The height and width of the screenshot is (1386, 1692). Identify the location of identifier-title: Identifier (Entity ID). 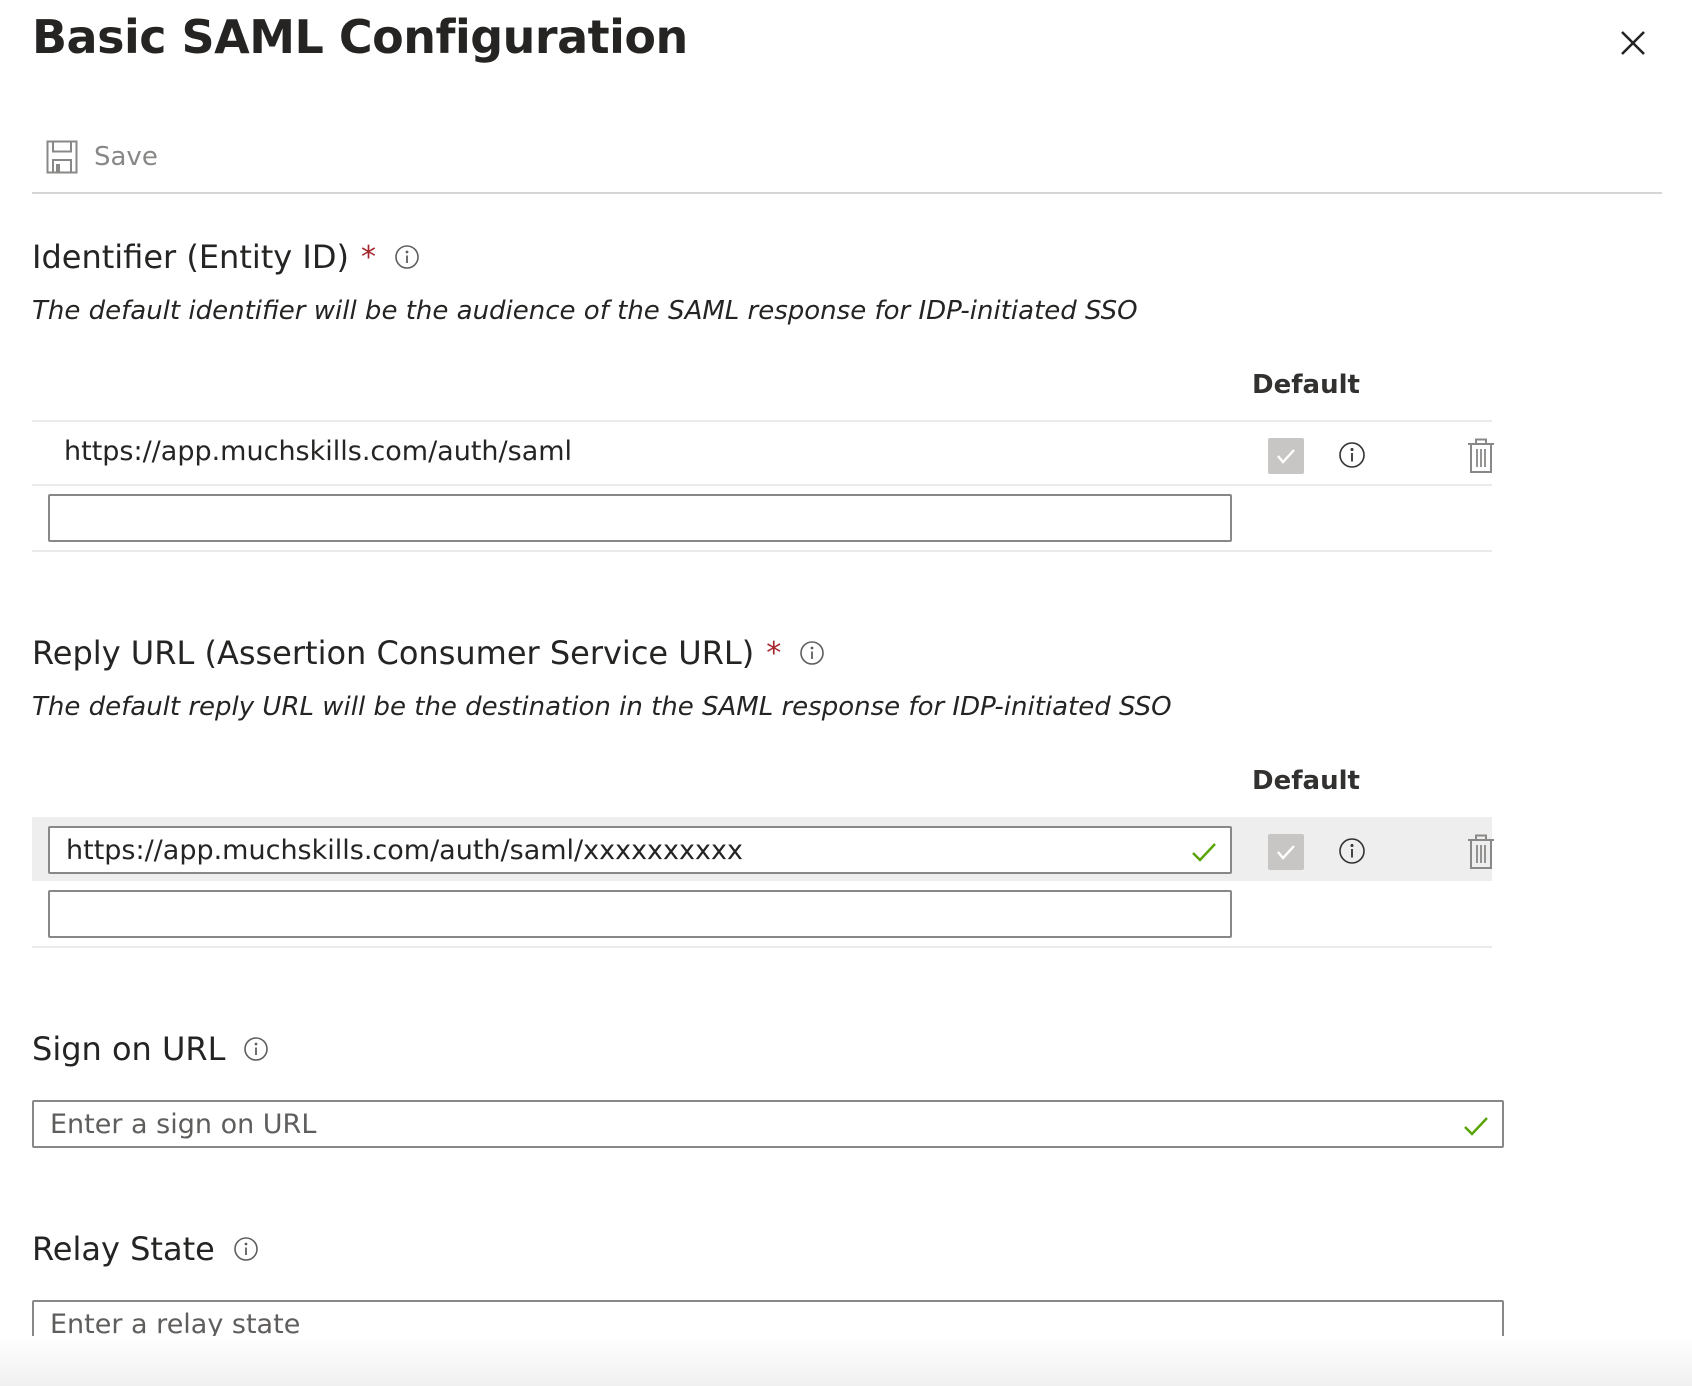
(190, 257).